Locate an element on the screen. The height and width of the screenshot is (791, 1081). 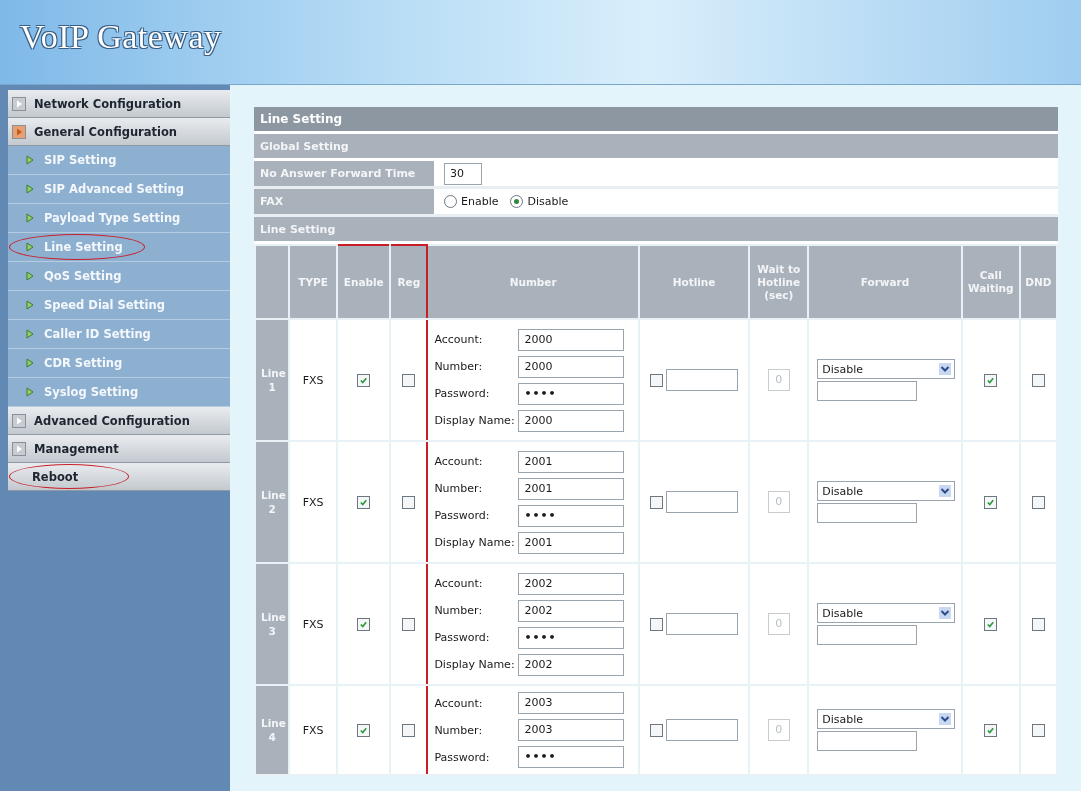
radio-option: Enable is located at coordinates (471, 201).